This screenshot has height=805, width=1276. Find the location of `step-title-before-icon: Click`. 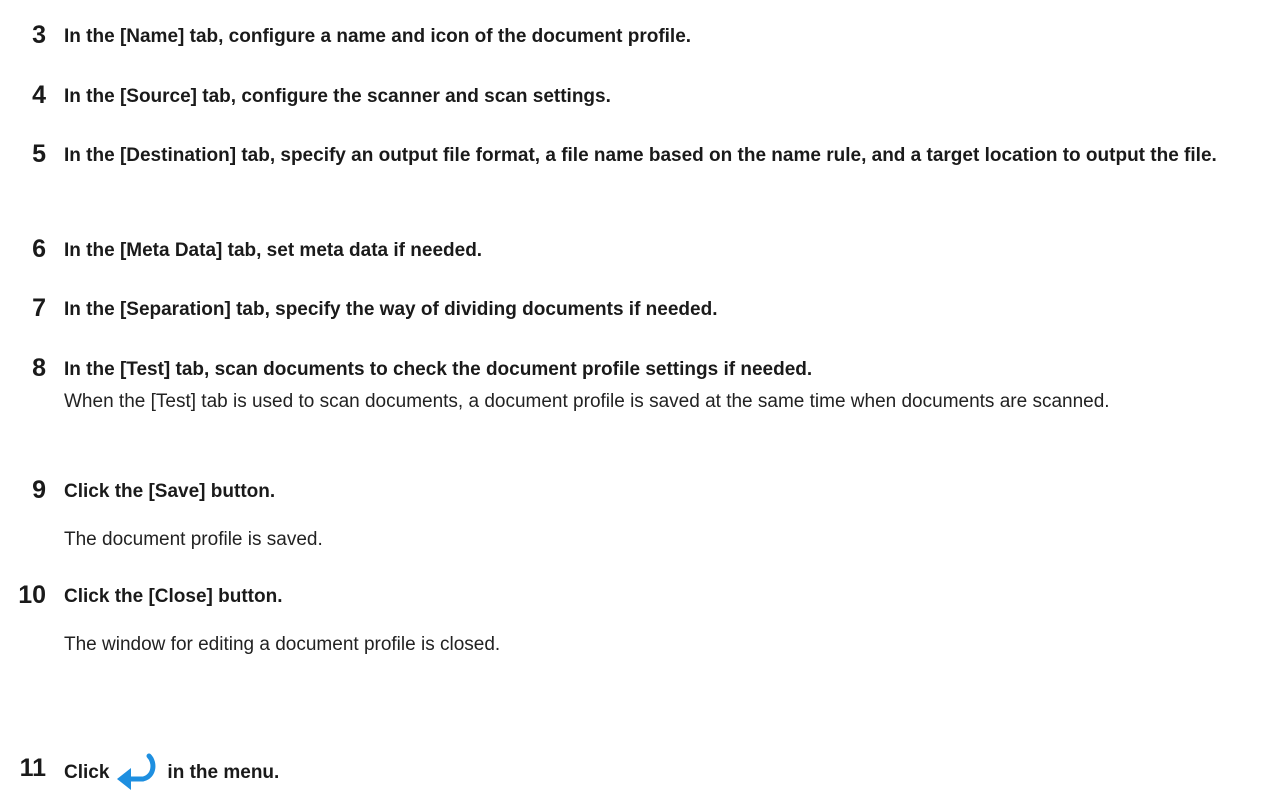

step-title-before-icon: Click is located at coordinates (87, 772).